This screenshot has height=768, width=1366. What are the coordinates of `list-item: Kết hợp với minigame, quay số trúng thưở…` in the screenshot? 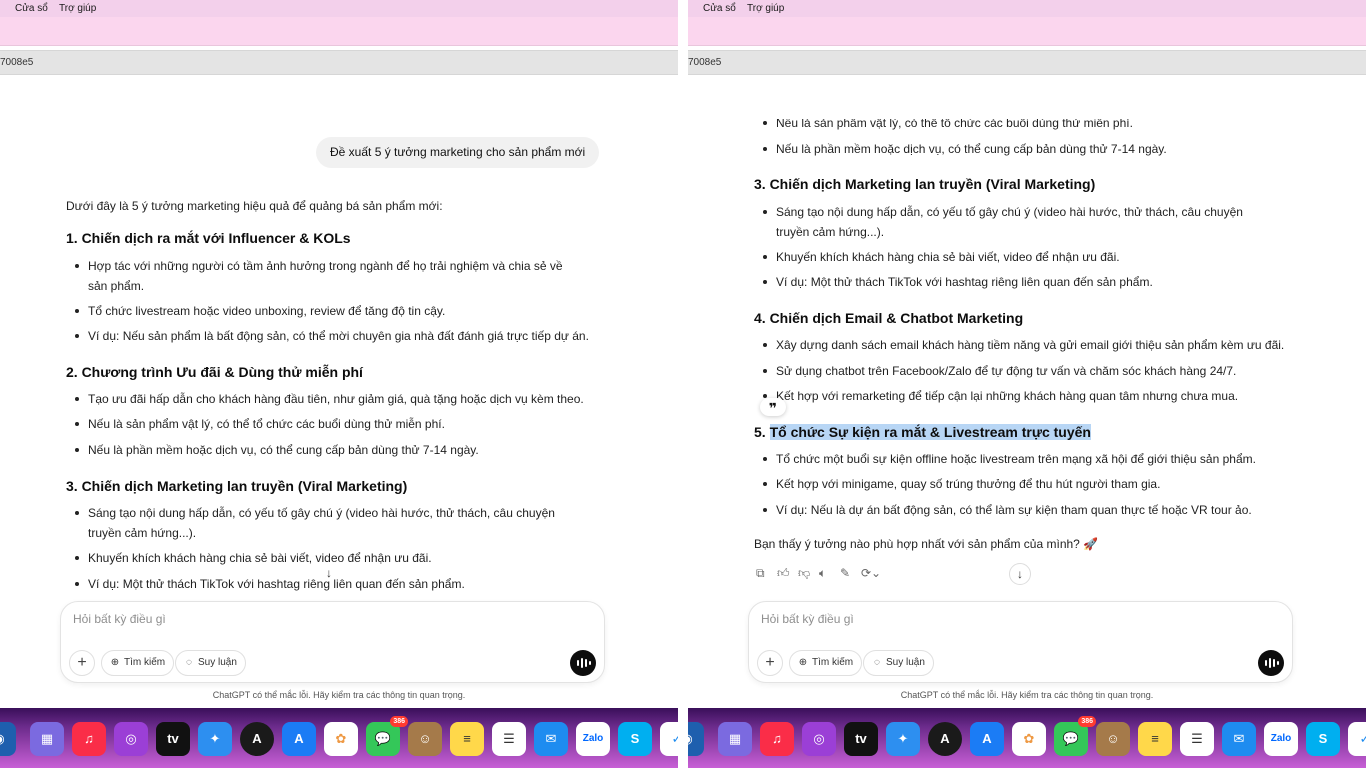 It's located at (961, 484).